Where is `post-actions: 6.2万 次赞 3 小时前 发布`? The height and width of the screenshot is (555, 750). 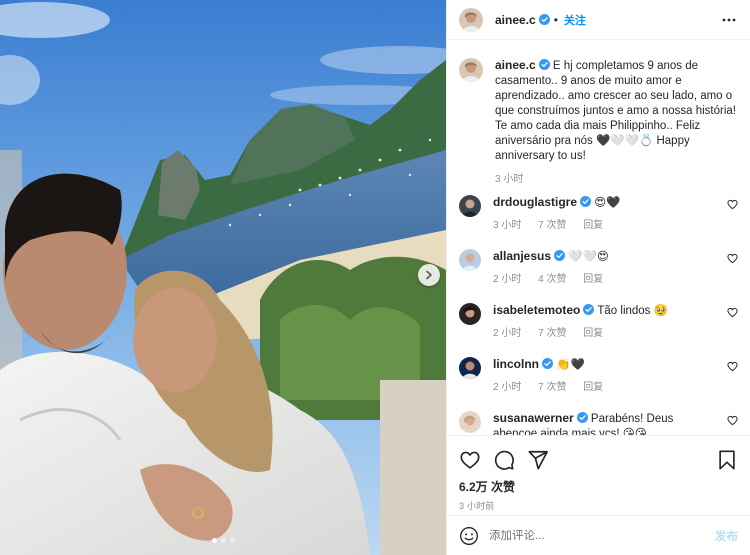 post-actions: 6.2万 次赞 3 小时前 发布 is located at coordinates (598, 495).